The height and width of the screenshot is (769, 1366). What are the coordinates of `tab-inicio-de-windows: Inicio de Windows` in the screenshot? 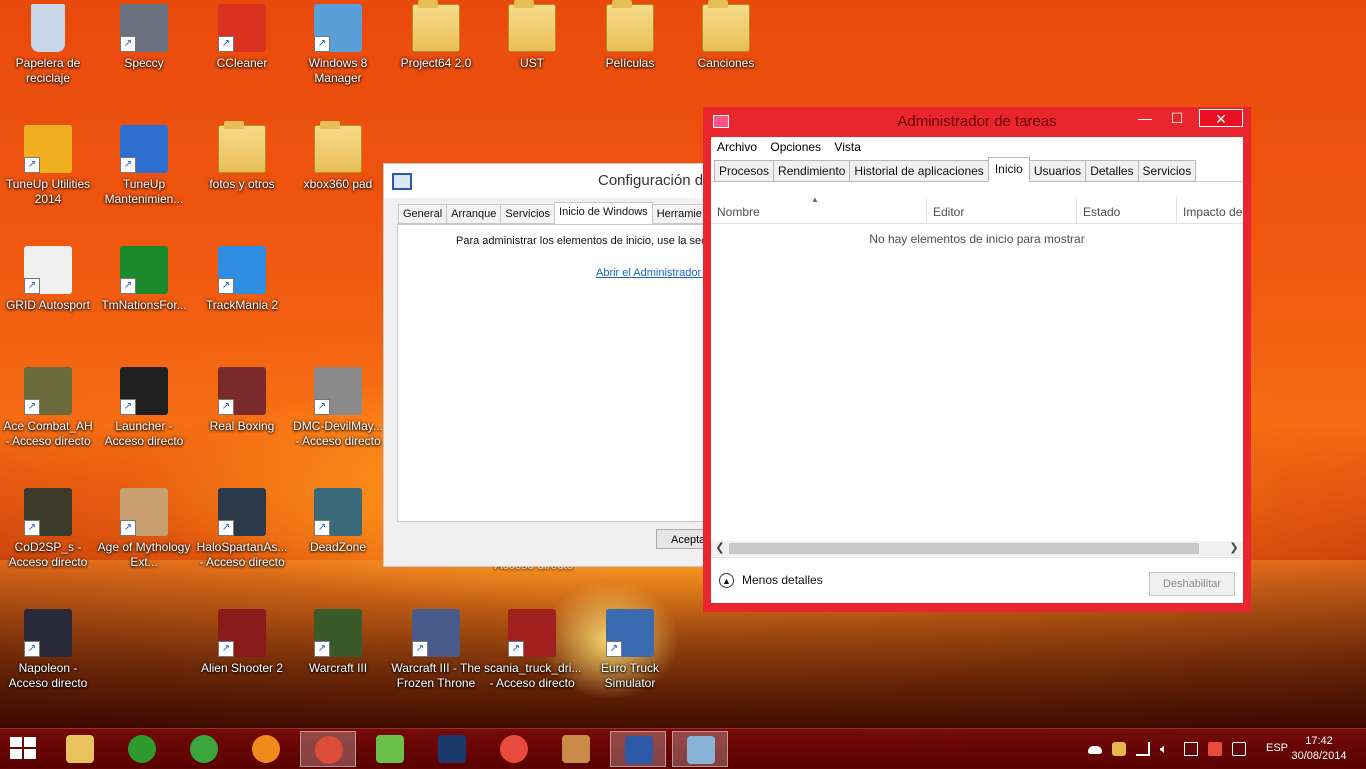 It's located at (603, 213).